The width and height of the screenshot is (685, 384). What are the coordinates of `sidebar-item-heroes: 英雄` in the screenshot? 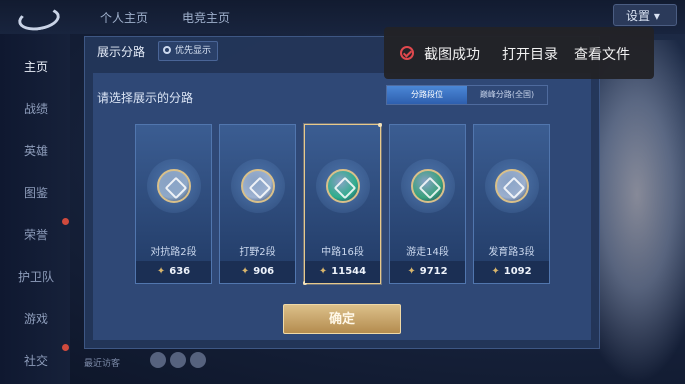 It's located at (35, 150).